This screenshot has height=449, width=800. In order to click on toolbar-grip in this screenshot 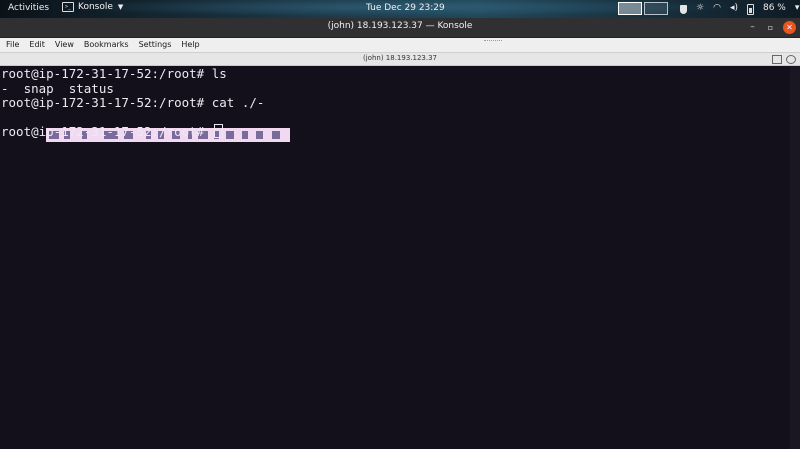, I will do `click(493, 41)`.